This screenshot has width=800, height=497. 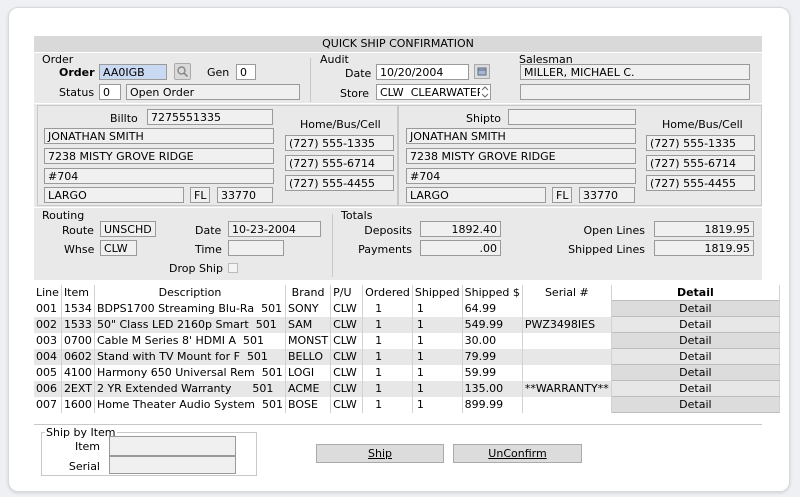 I want to click on routing-section-label: Routing, so click(x=63, y=215).